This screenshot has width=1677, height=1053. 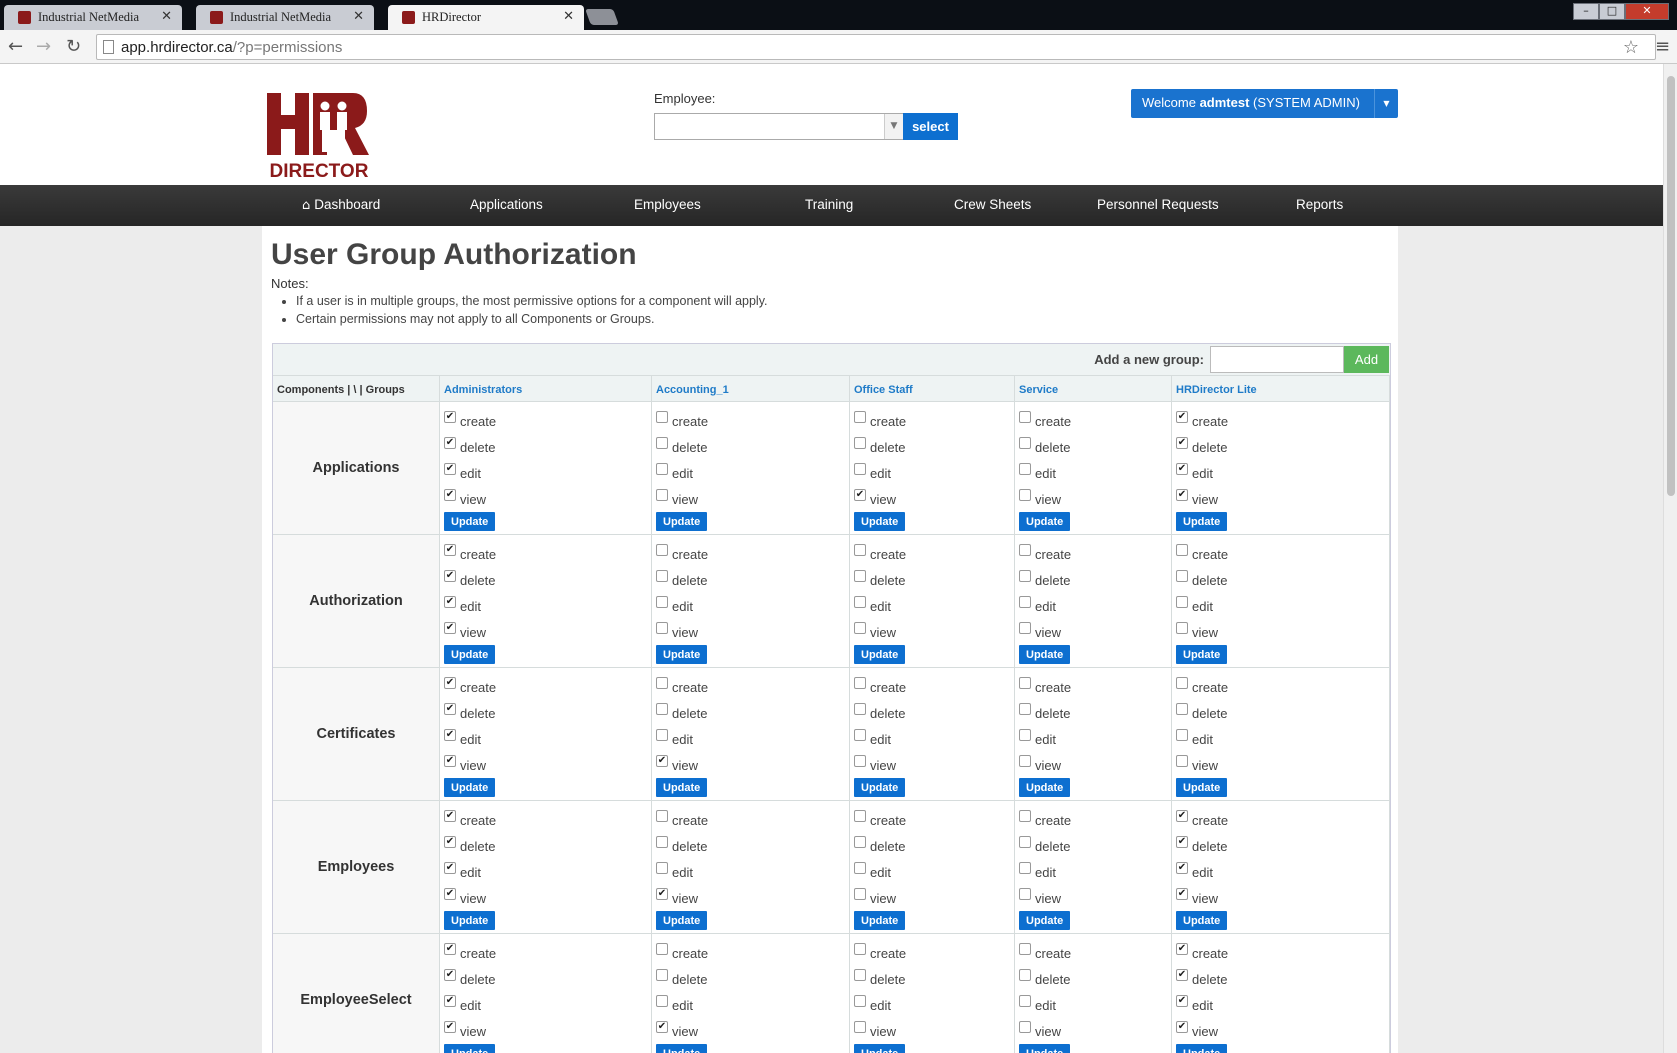 What do you see at coordinates (341, 205) in the screenshot?
I see `nav-dashboard: ⌂ Dashboard` at bounding box center [341, 205].